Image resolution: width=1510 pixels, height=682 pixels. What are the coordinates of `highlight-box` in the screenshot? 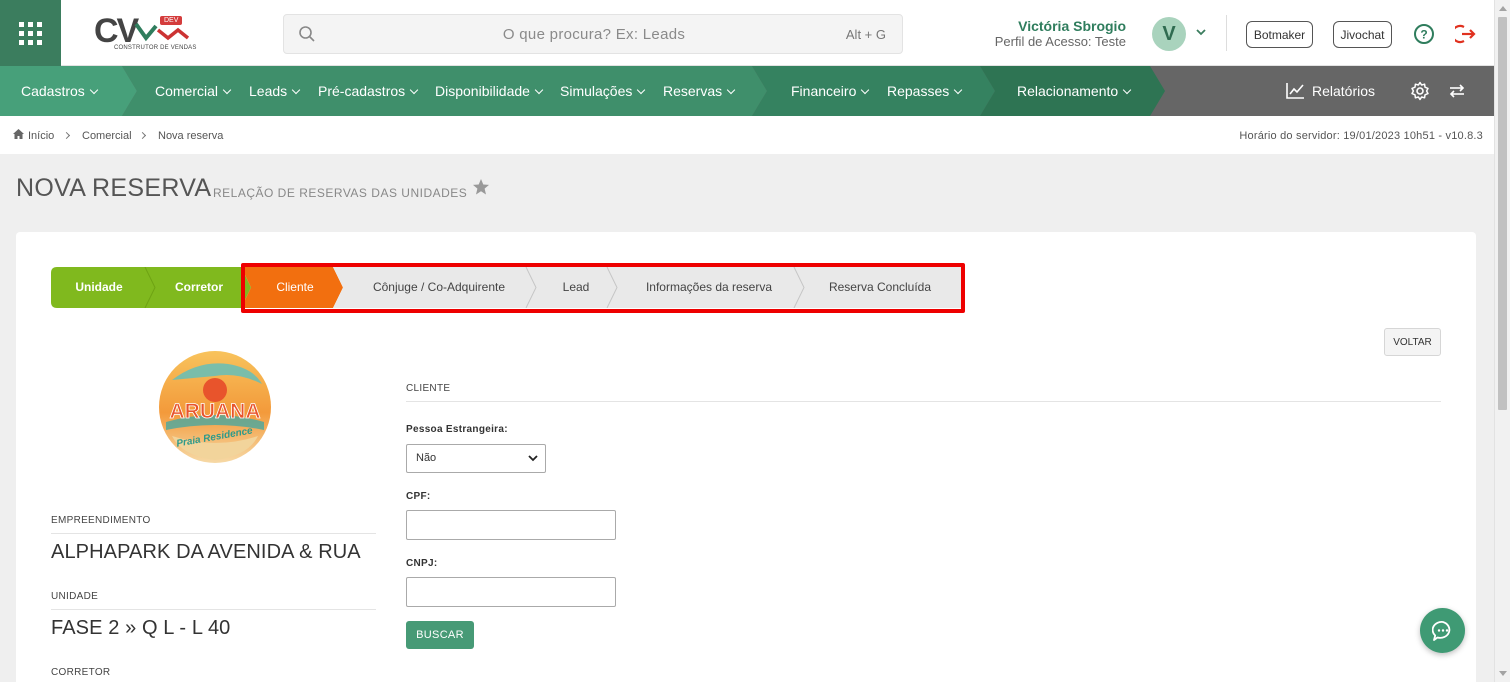 It's located at (603, 288).